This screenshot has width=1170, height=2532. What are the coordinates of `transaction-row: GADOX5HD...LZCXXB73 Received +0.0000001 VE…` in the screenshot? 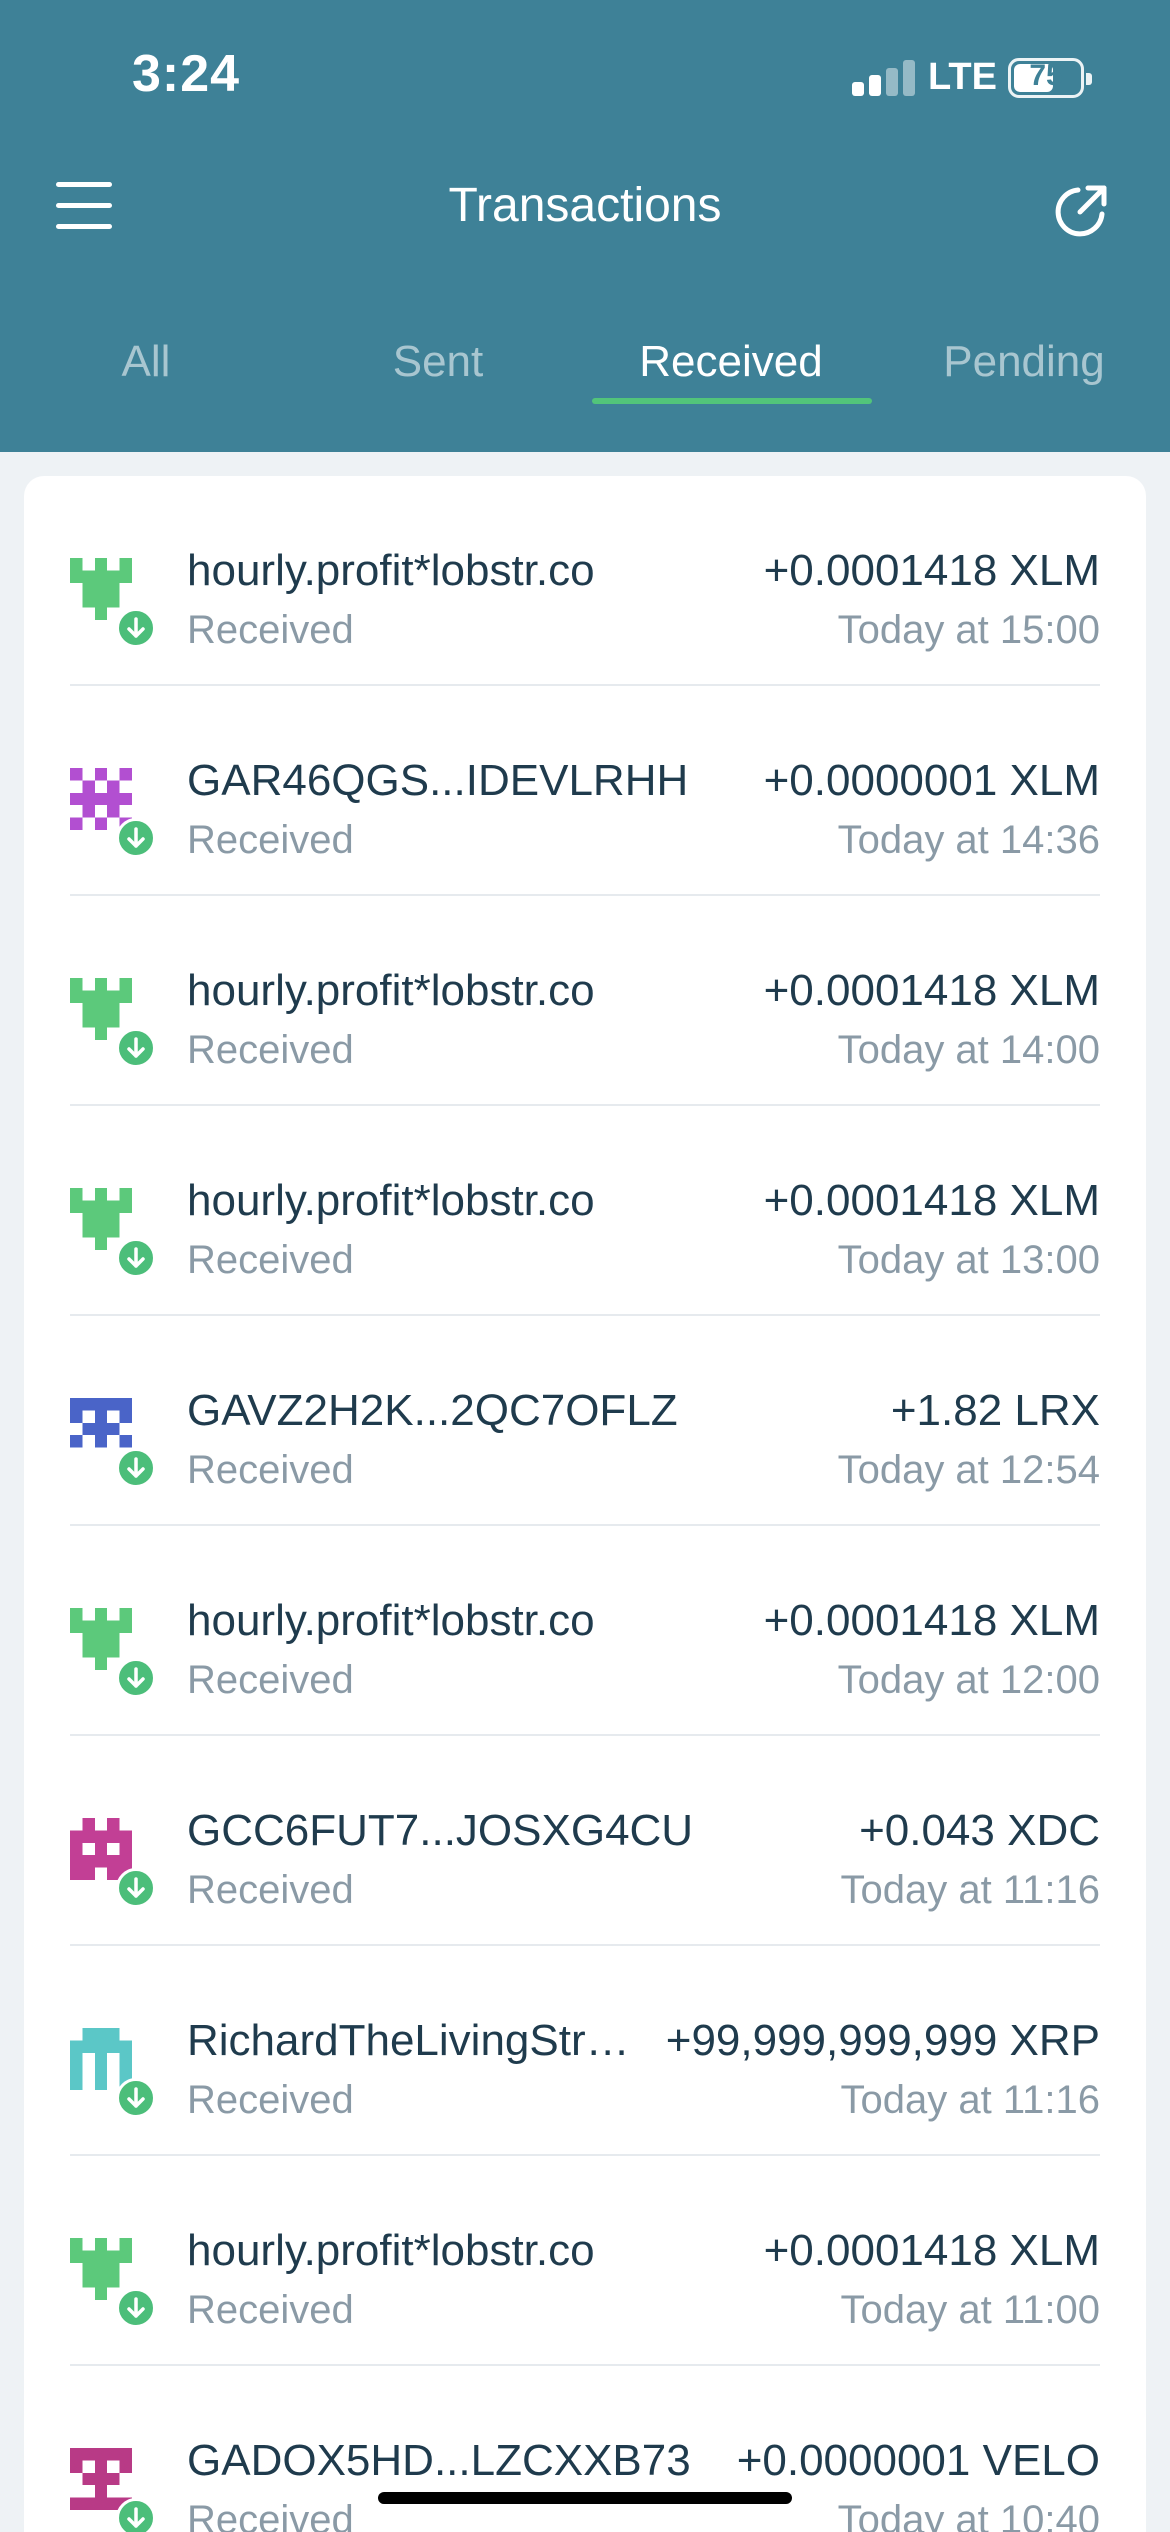 It's located at (585, 2449).